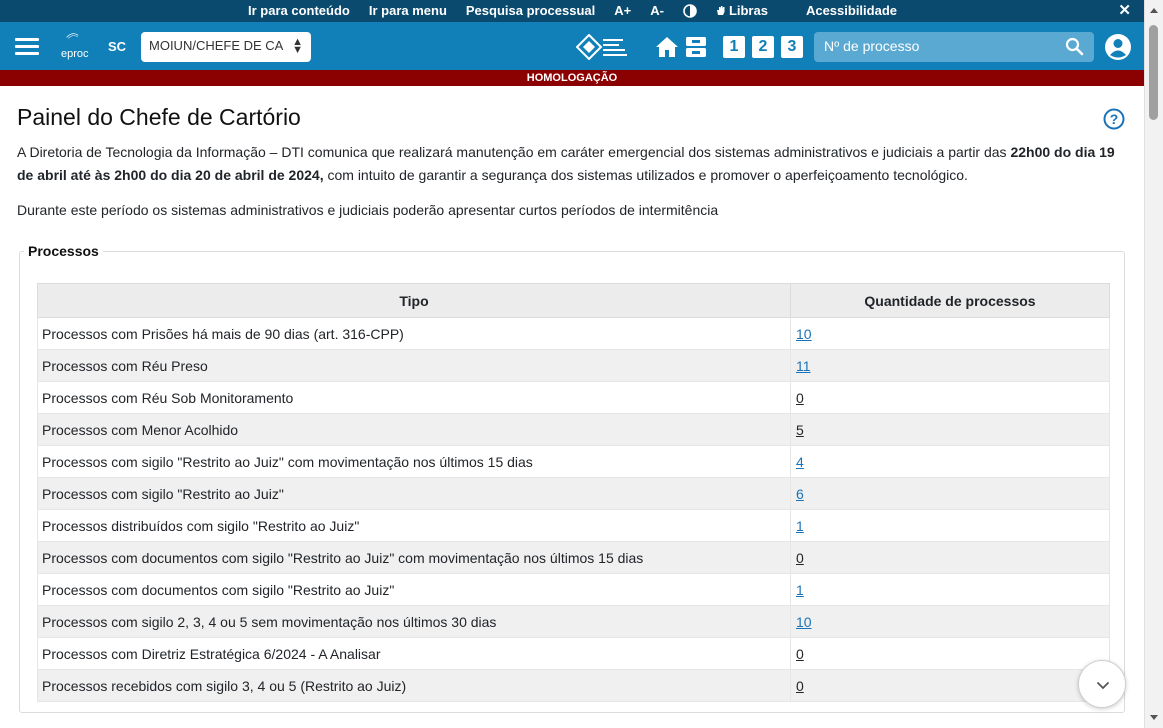 This screenshot has height=728, width=1163. I want to click on column-header-tipo: Tipo, so click(414, 300).